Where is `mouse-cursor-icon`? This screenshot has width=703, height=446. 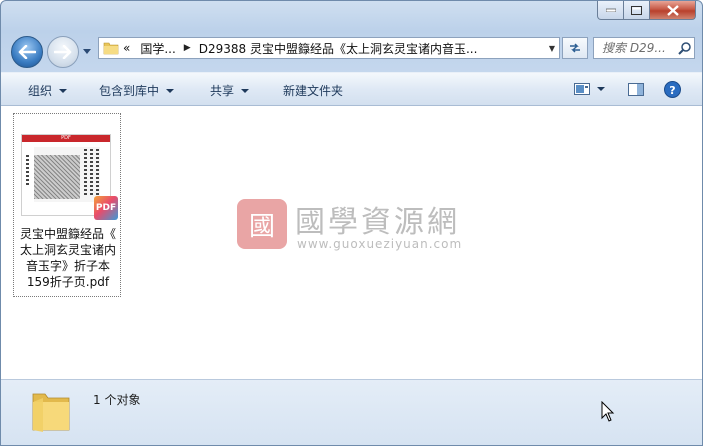
mouse-cursor-icon is located at coordinates (608, 411).